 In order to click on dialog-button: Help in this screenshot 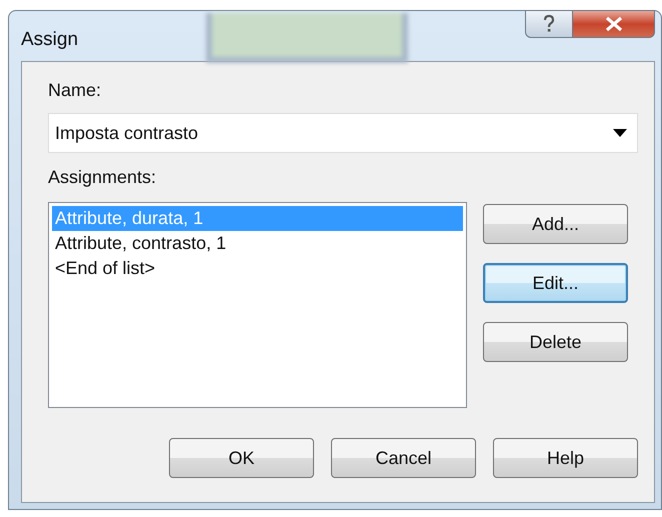, I will do `click(565, 458)`.